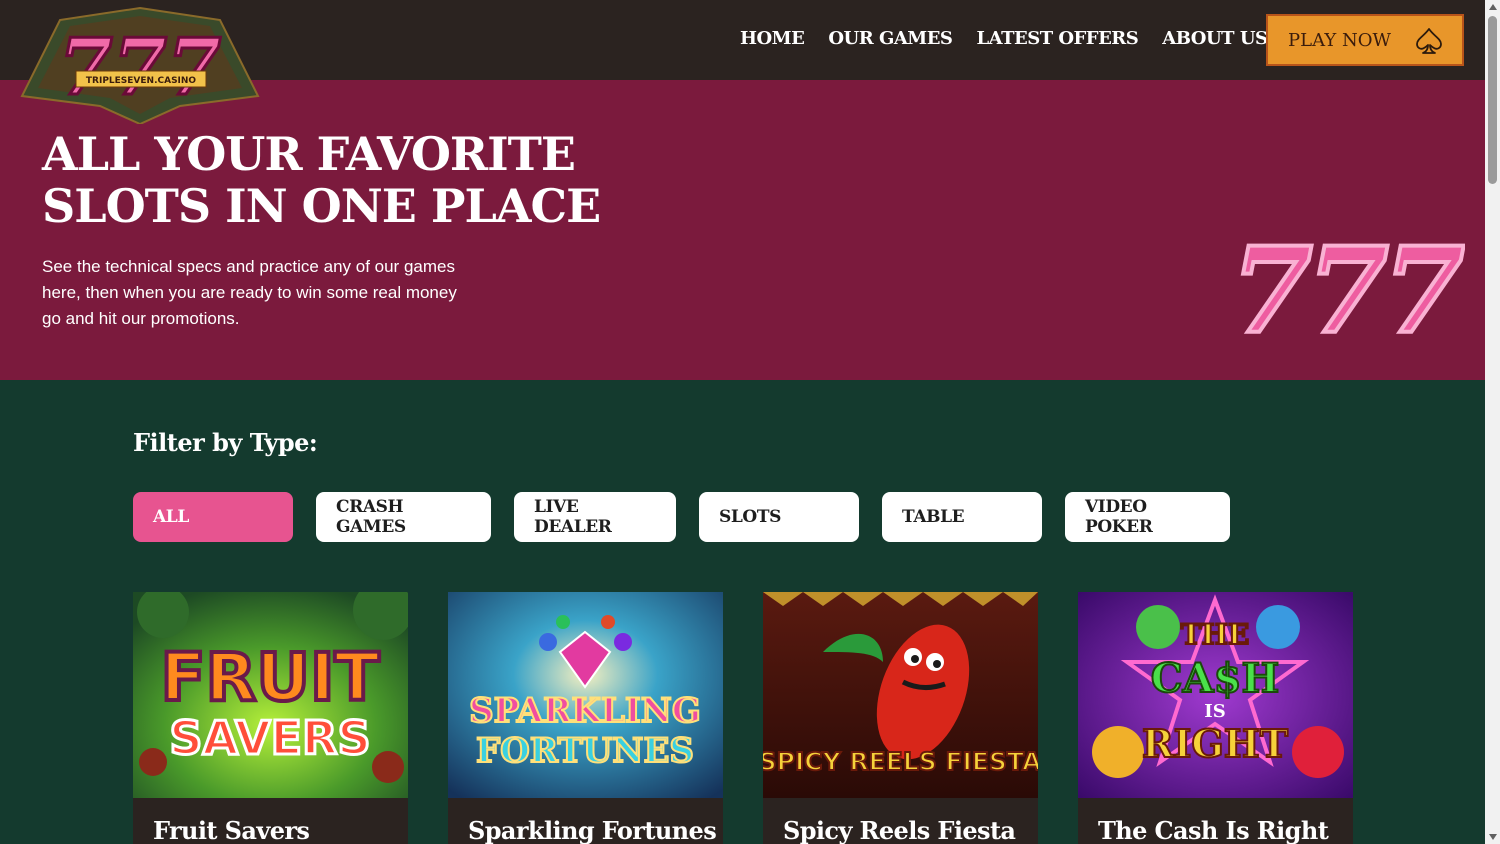 This screenshot has width=1500, height=844. What do you see at coordinates (1215, 678) in the screenshot?
I see `svg-text: CA$H` at bounding box center [1215, 678].